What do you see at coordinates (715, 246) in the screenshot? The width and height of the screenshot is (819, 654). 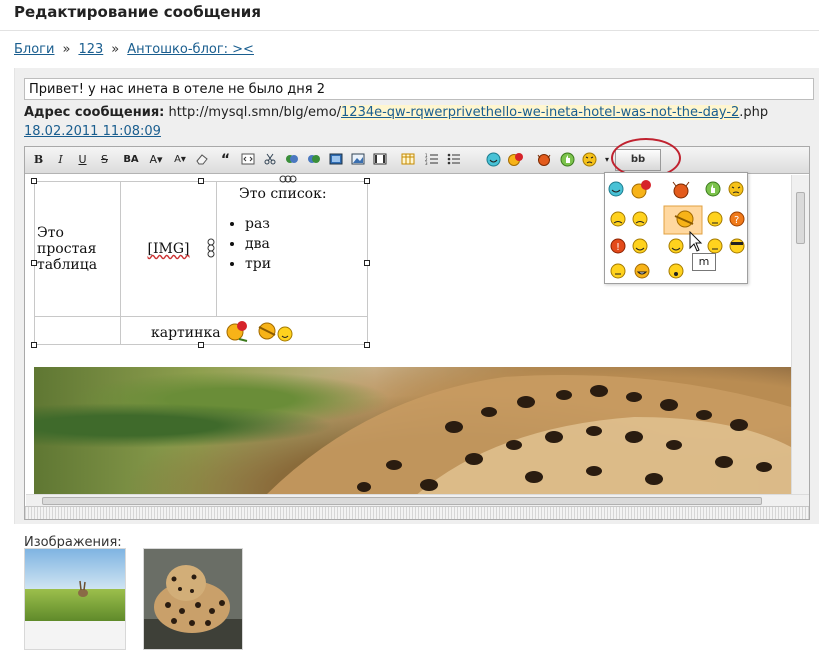 I see `neutral-smiley-icon` at bounding box center [715, 246].